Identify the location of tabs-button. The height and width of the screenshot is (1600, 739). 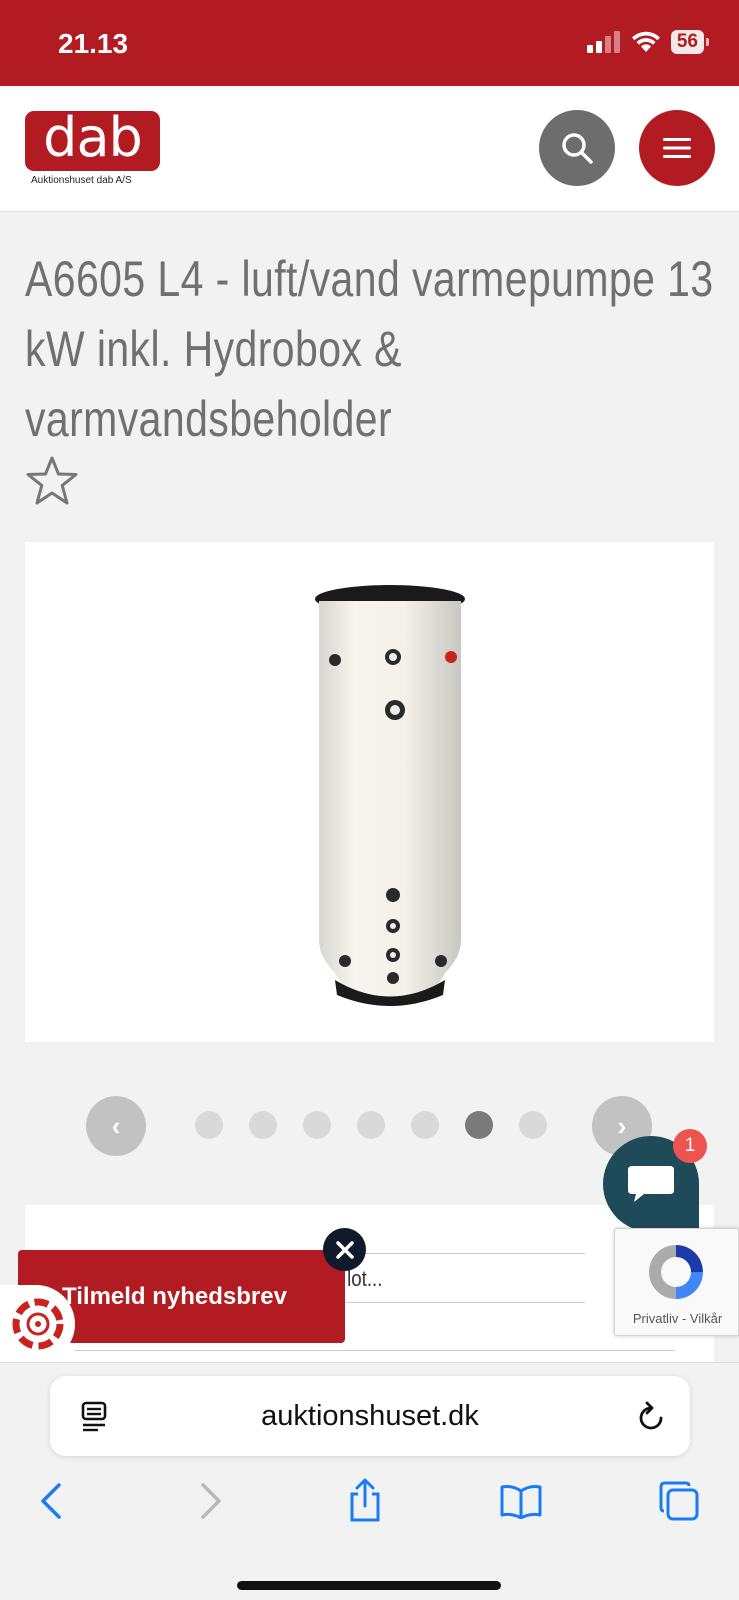
(679, 1501).